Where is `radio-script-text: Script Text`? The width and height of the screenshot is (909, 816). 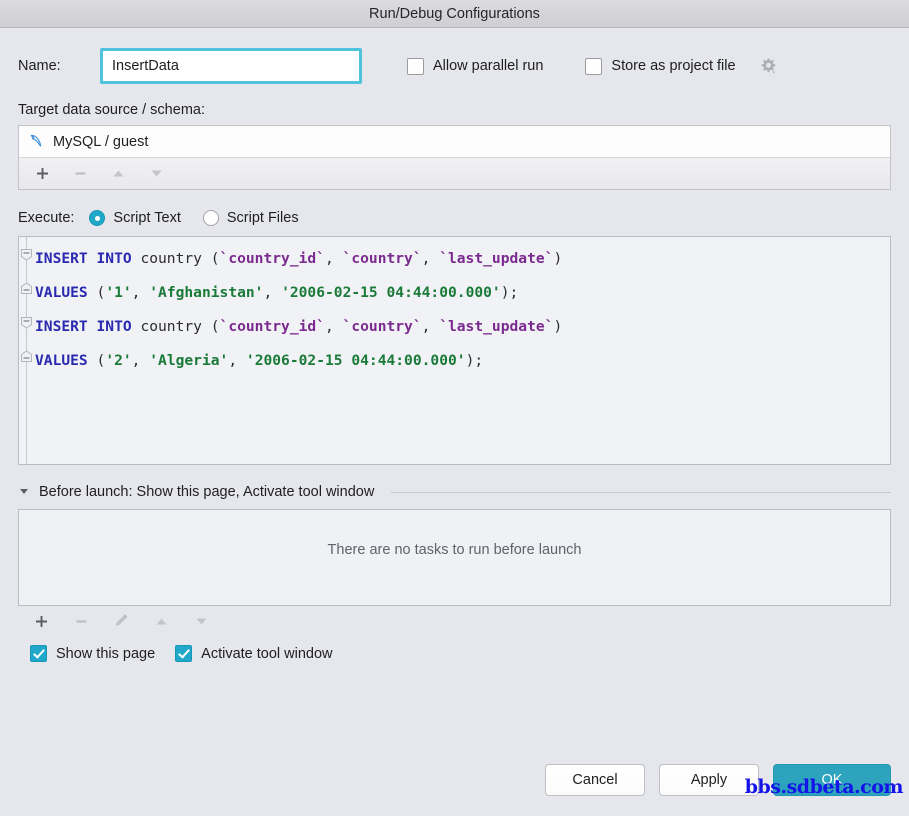 radio-script-text: Script Text is located at coordinates (135, 218).